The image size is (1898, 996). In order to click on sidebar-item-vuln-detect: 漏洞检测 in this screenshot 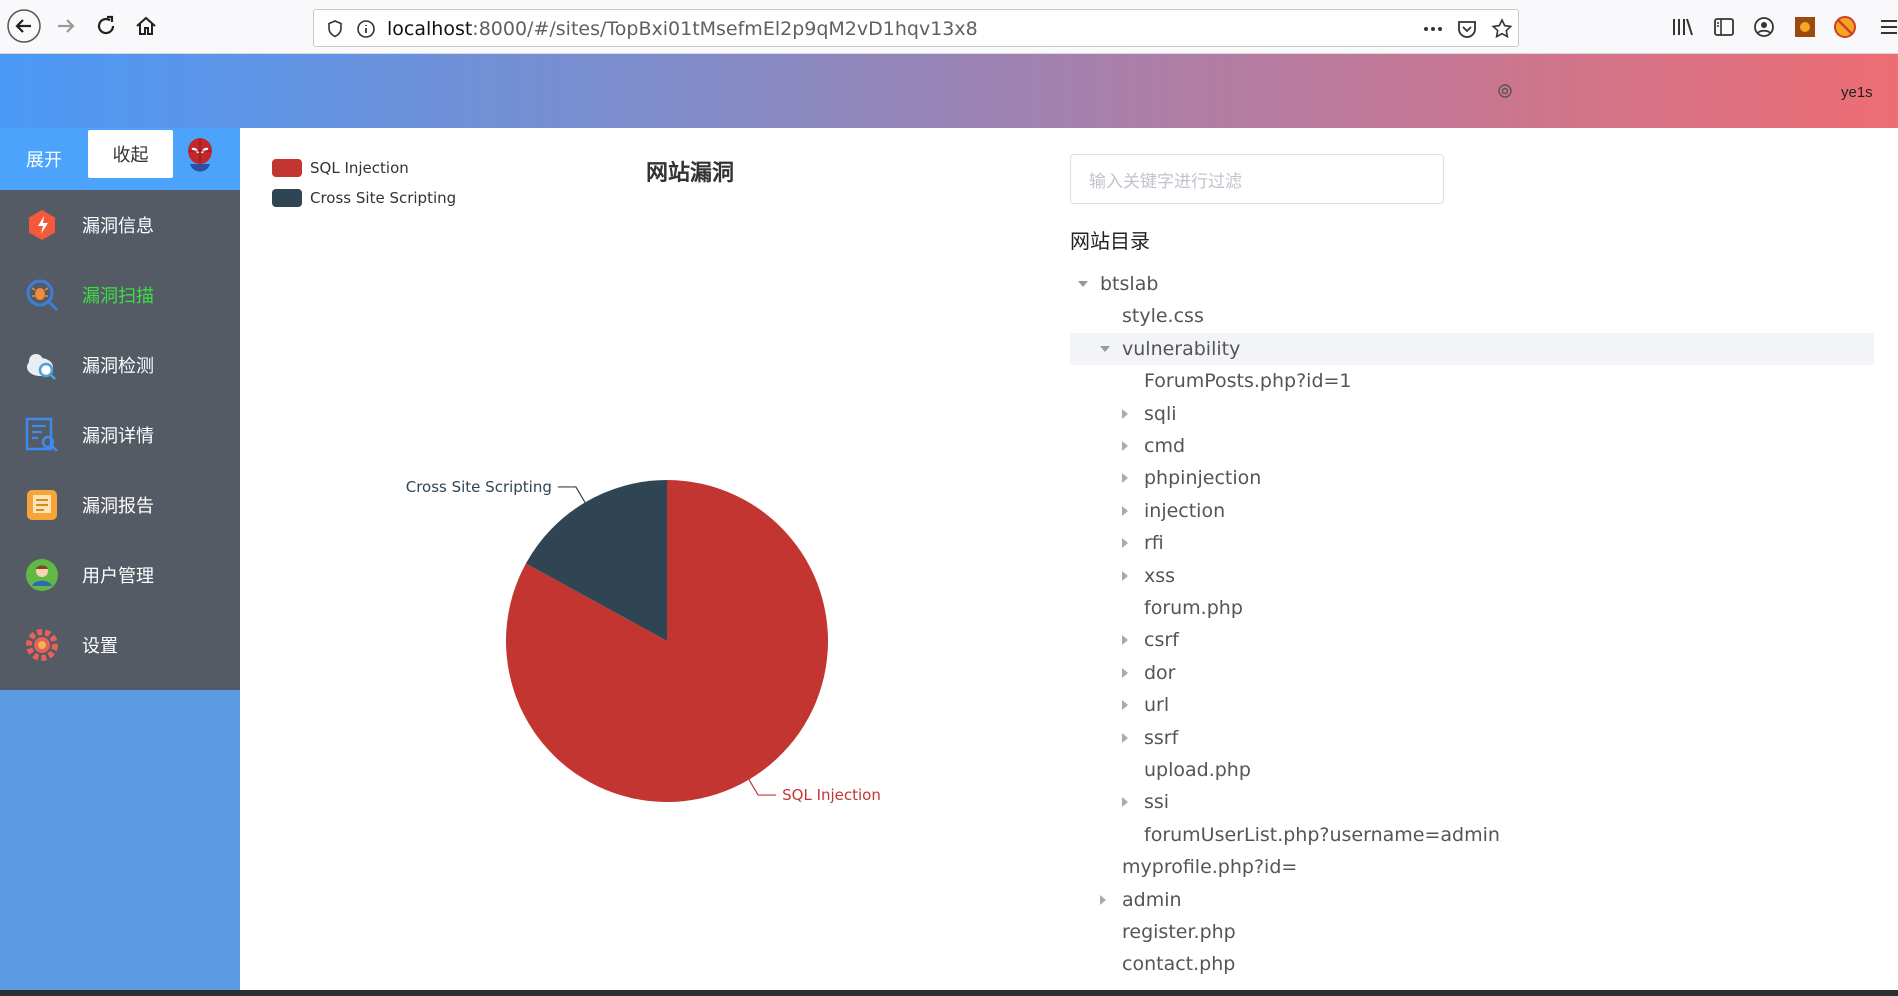, I will do `click(120, 365)`.